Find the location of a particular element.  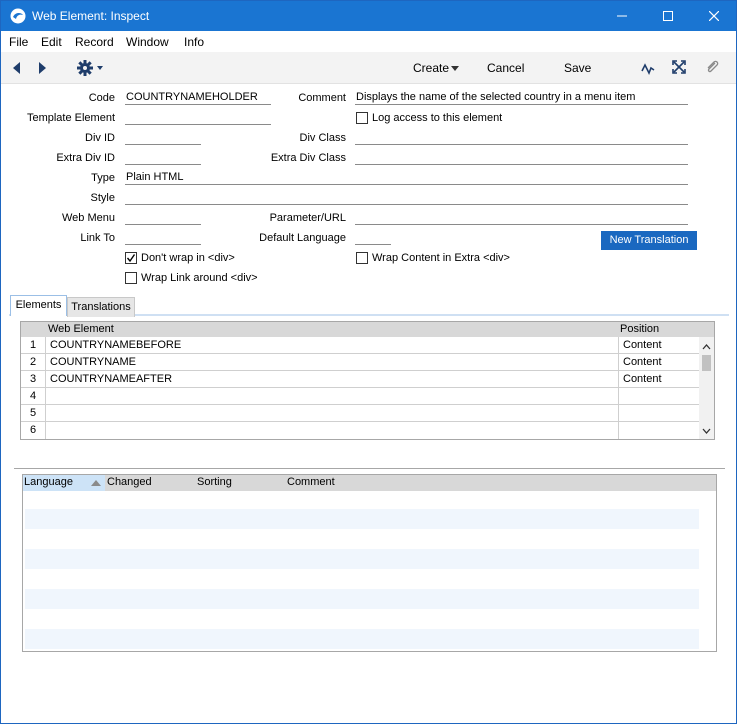

table-row: 3 COUNTRYNAMEAFTER Content is located at coordinates (360, 379).